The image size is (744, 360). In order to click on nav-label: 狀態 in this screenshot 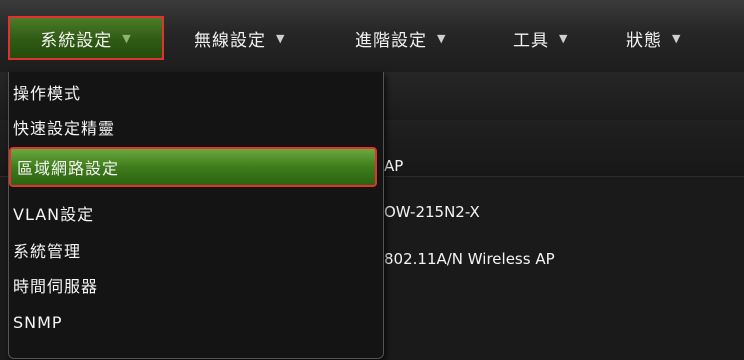, I will do `click(644, 40)`.